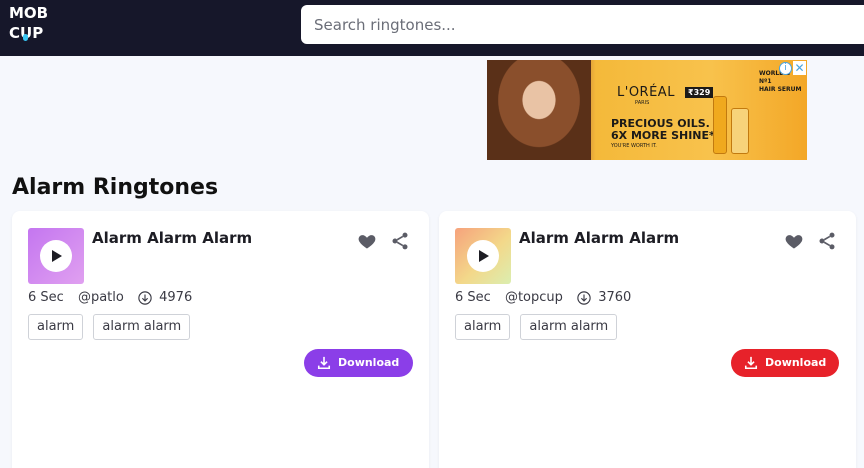  Describe the element at coordinates (534, 298) in the screenshot. I see `author-link: @topcup` at that location.